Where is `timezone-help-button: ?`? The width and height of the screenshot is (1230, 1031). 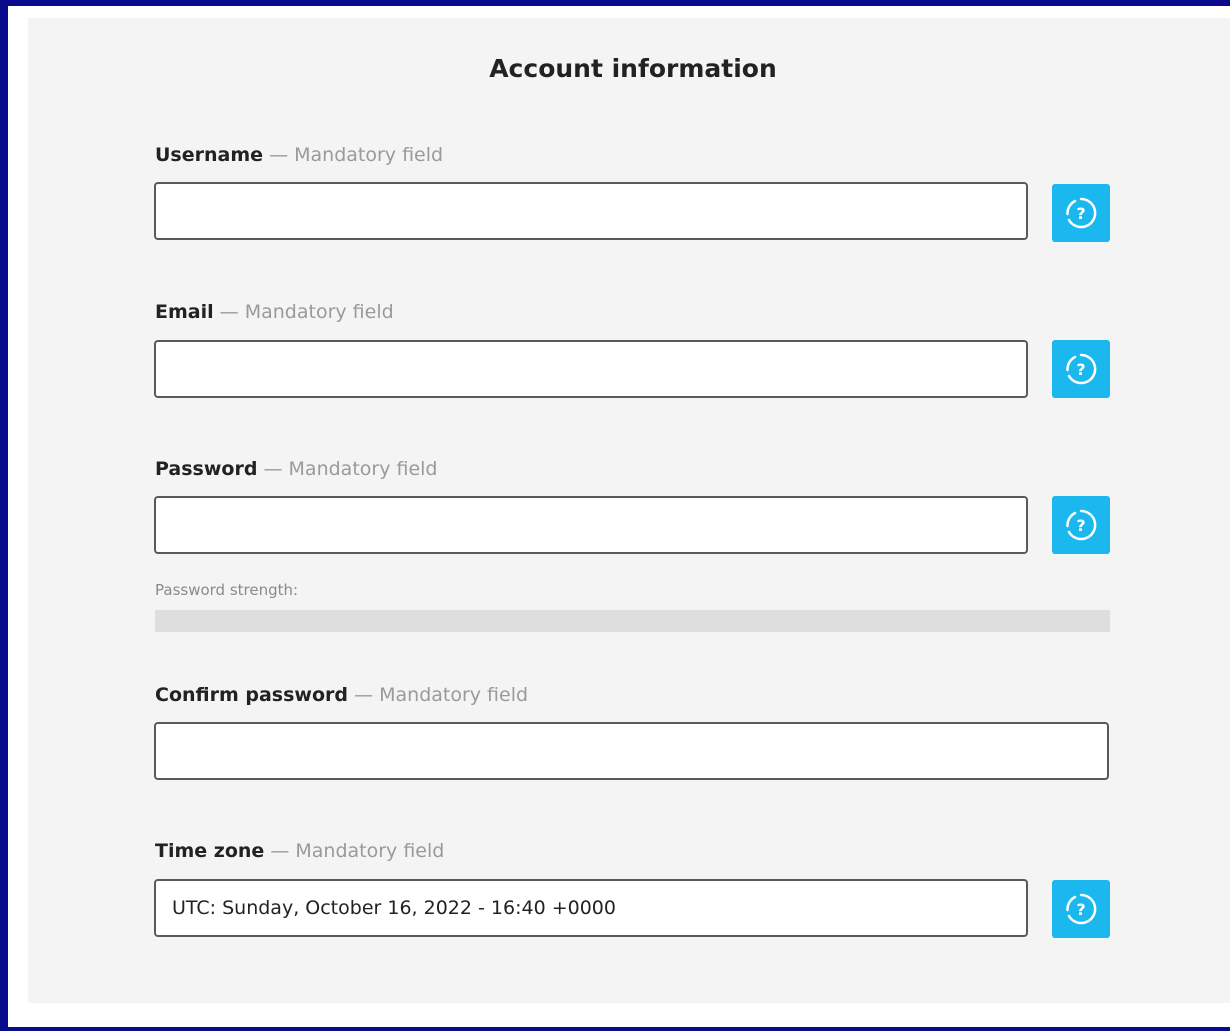
timezone-help-button: ? is located at coordinates (1081, 909).